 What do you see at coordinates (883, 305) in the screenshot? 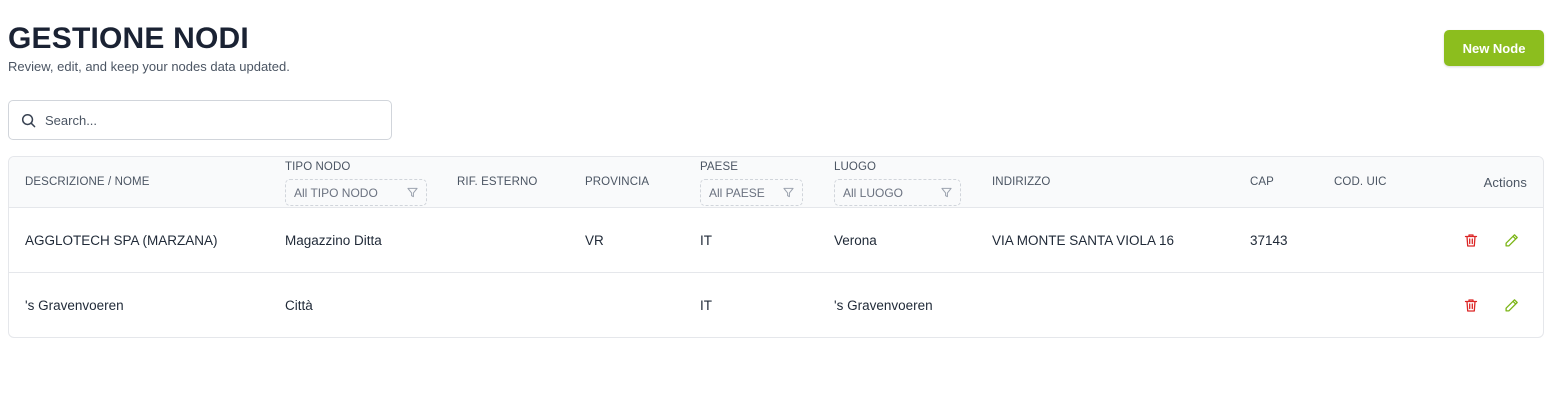
I see `cell-luogo: 's Gravenvoeren` at bounding box center [883, 305].